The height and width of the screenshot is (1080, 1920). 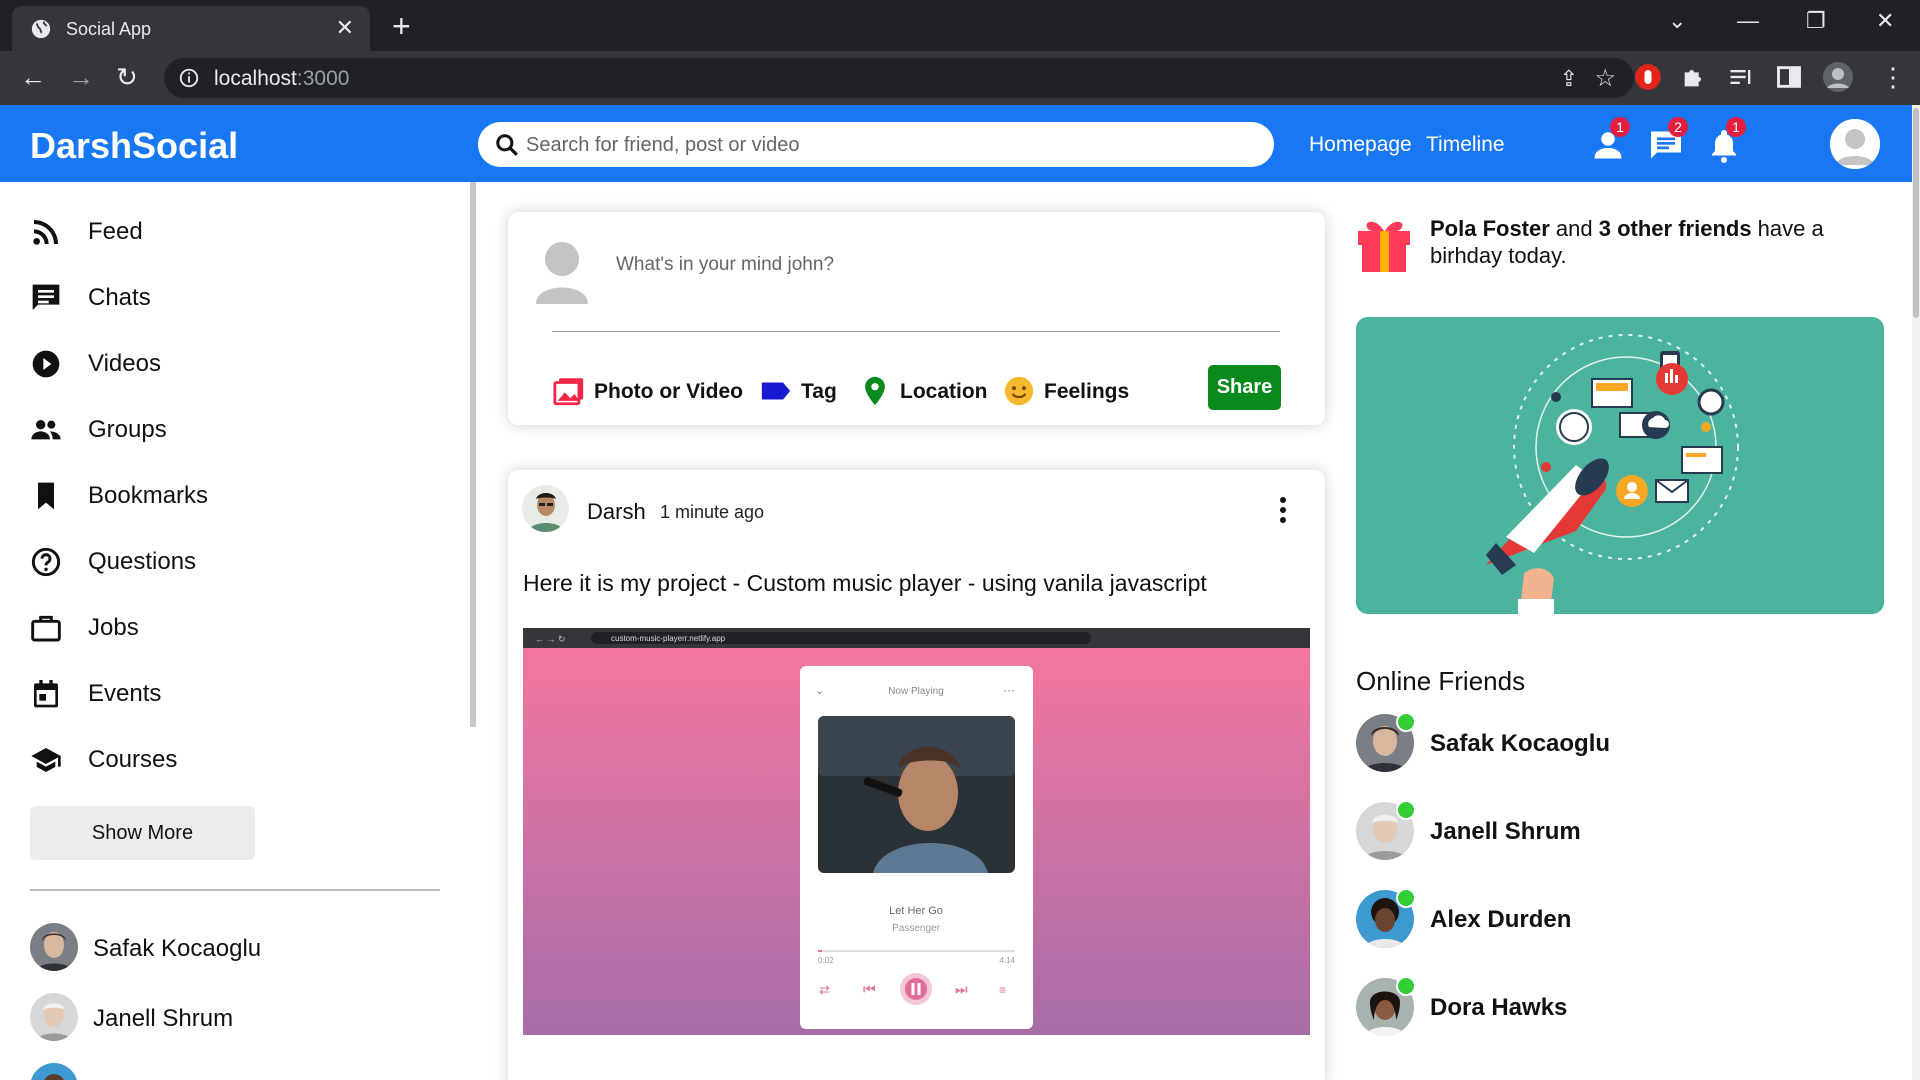 What do you see at coordinates (1677, 21) in the screenshot?
I see `tab-search-icon: ⌄` at bounding box center [1677, 21].